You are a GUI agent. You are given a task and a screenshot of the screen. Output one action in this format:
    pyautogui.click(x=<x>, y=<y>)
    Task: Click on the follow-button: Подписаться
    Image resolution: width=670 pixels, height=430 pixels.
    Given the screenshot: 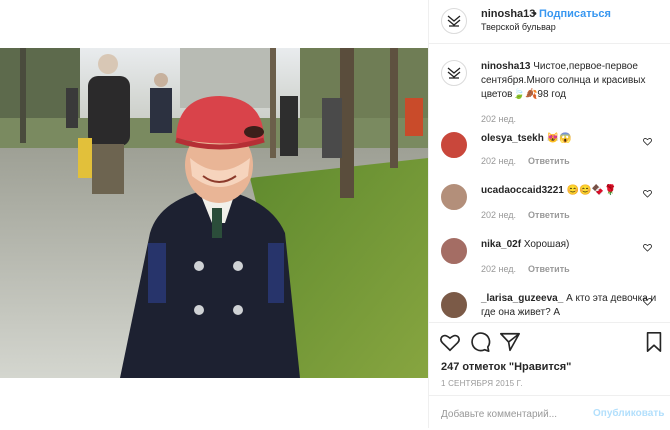 What is the action you would take?
    pyautogui.click(x=575, y=14)
    